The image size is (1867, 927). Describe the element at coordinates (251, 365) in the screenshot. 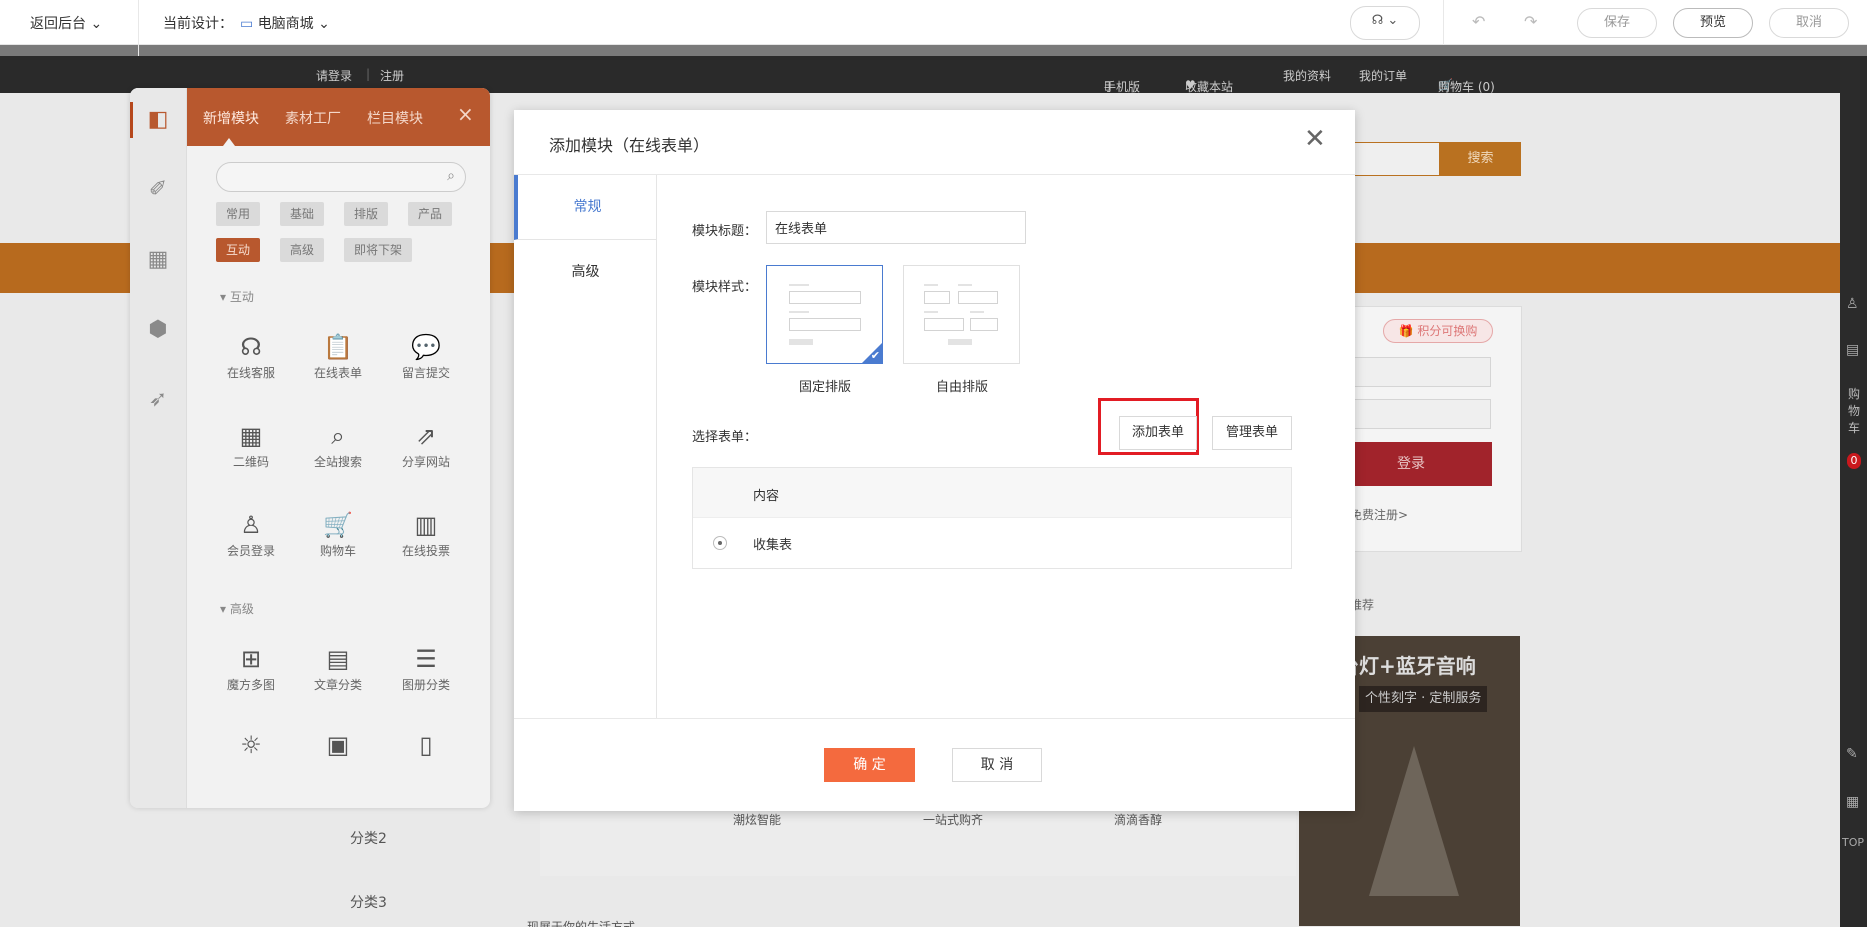

I see `module-online-service: ☊ 在线客服` at that location.